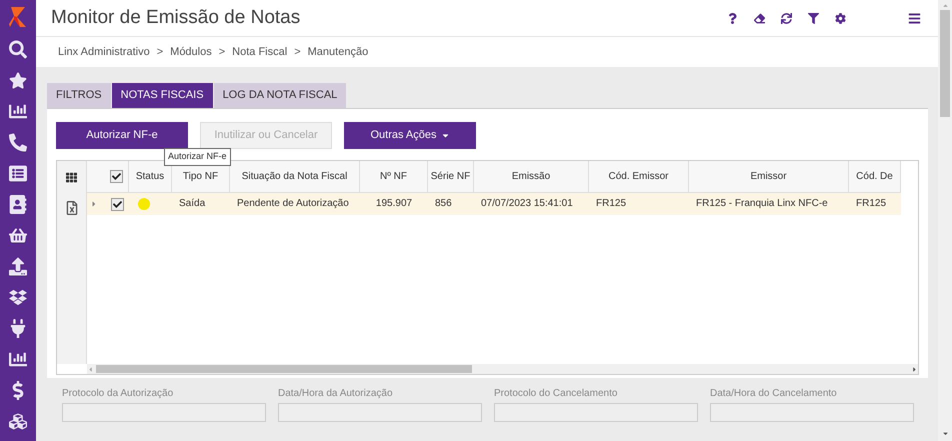 This screenshot has height=441, width=952. I want to click on search-icon, so click(18, 49).